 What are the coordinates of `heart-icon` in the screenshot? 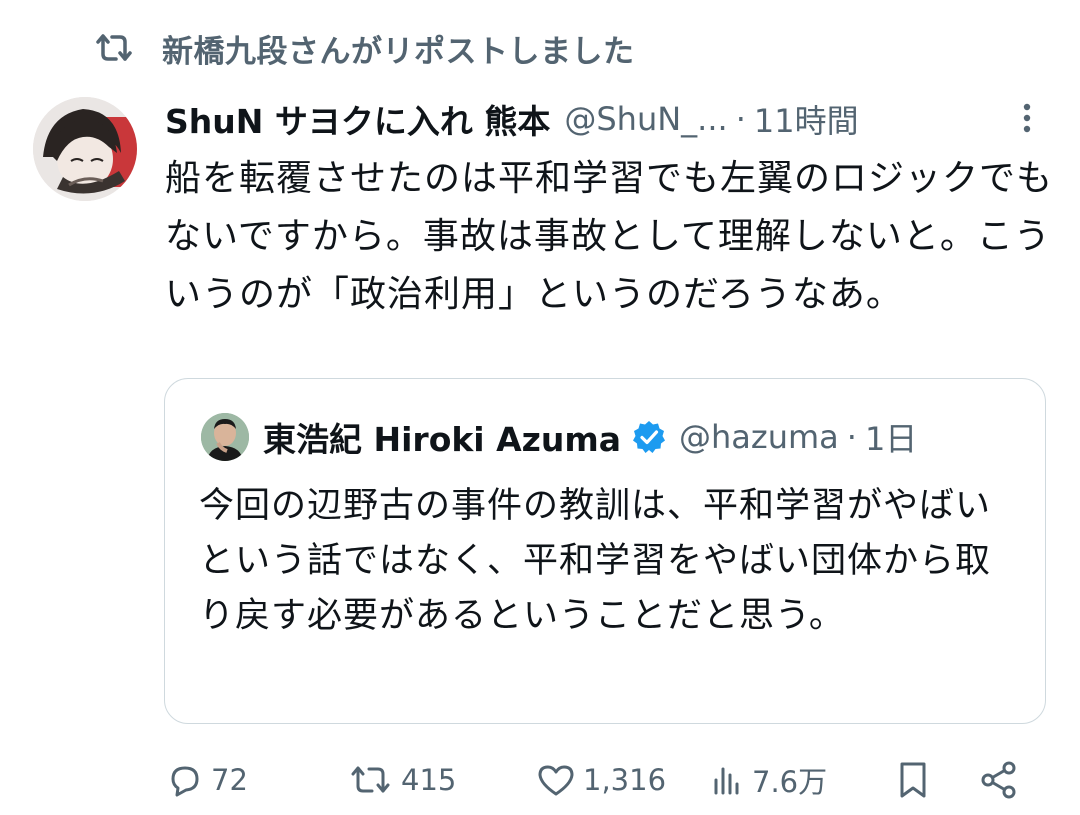 It's located at (556, 780).